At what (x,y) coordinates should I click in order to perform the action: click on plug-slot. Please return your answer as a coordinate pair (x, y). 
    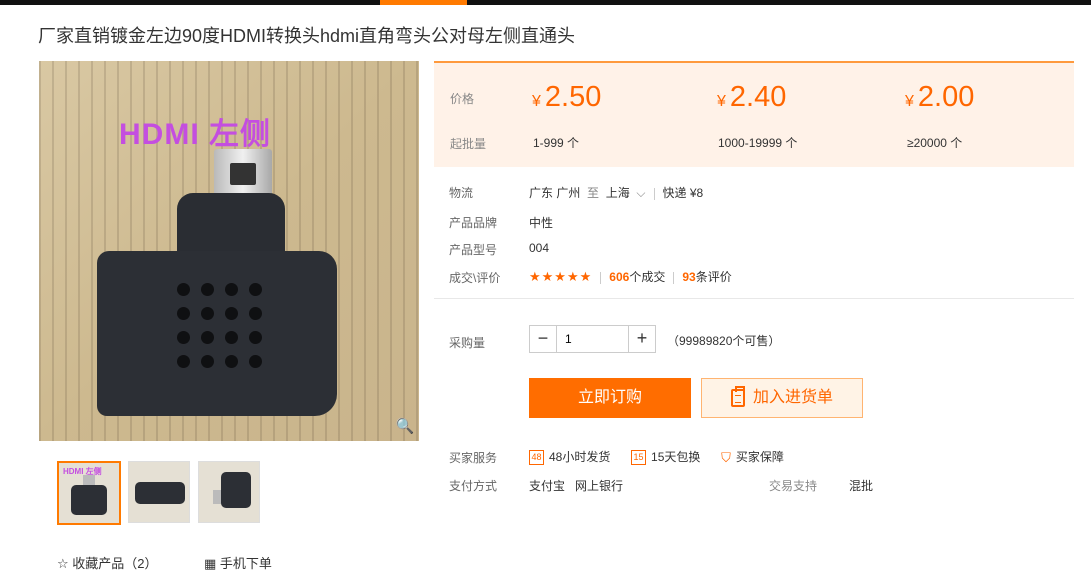
    Looking at the image, I should click on (243, 174).